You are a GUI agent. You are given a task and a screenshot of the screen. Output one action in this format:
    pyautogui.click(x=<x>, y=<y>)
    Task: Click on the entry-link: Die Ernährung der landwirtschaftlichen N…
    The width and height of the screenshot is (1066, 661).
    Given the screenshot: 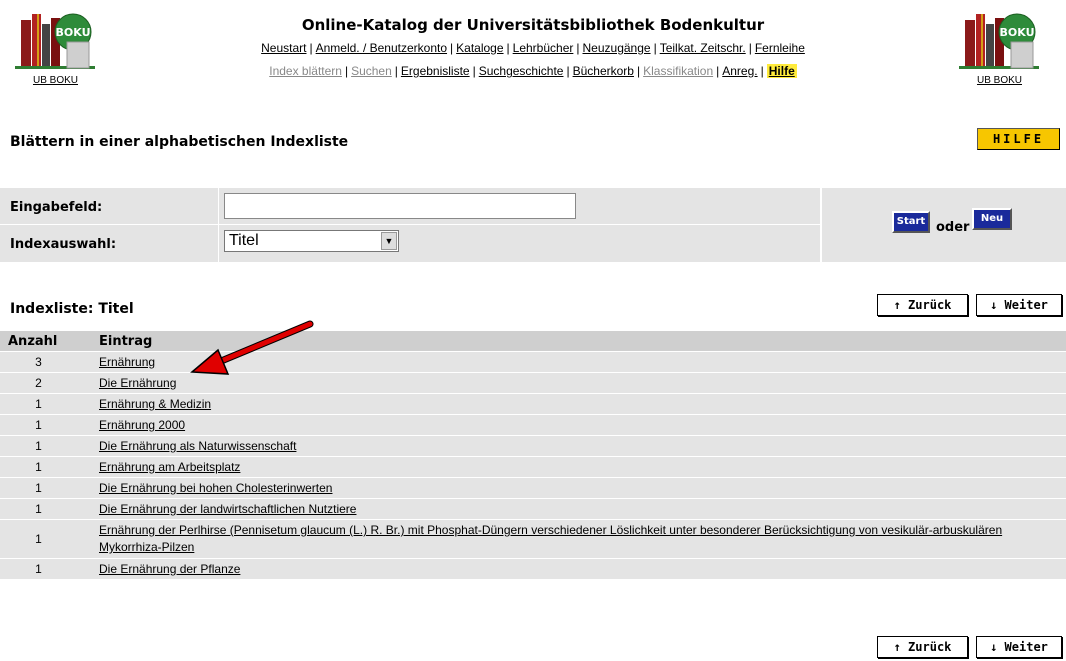 What is the action you would take?
    pyautogui.click(x=227, y=509)
    